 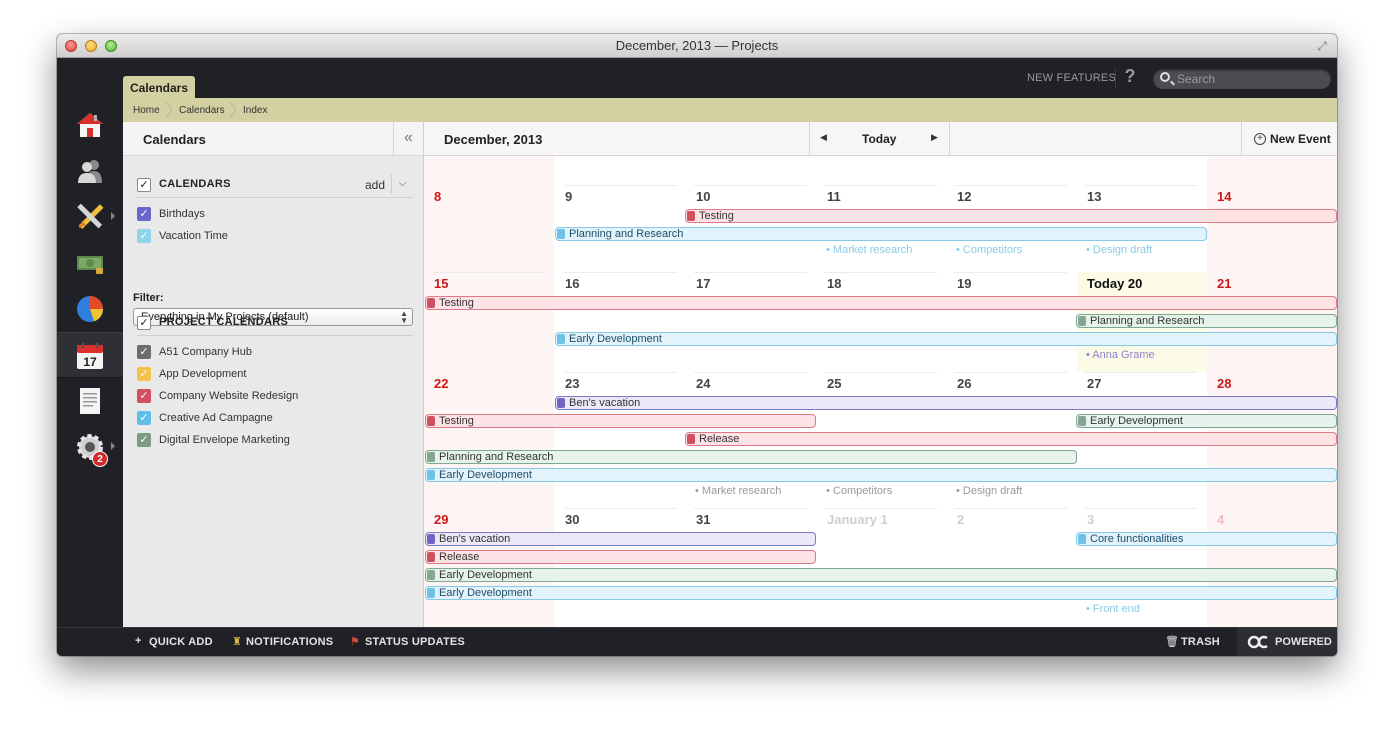 I want to click on new-features-link: NEW FEATURES, so click(x=1071, y=78).